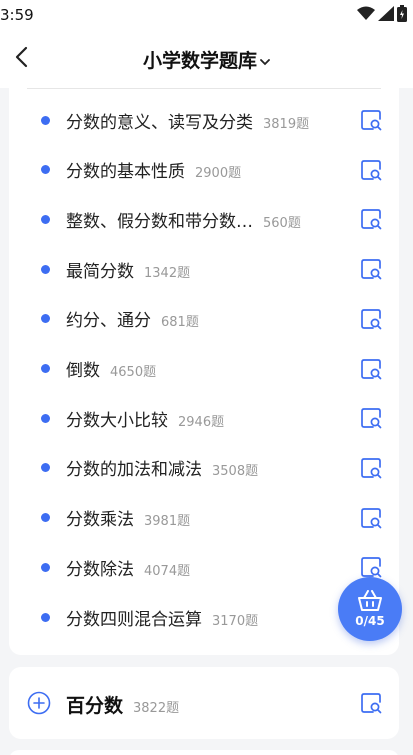  I want to click on topic-name: 分数大小比较, so click(117, 420).